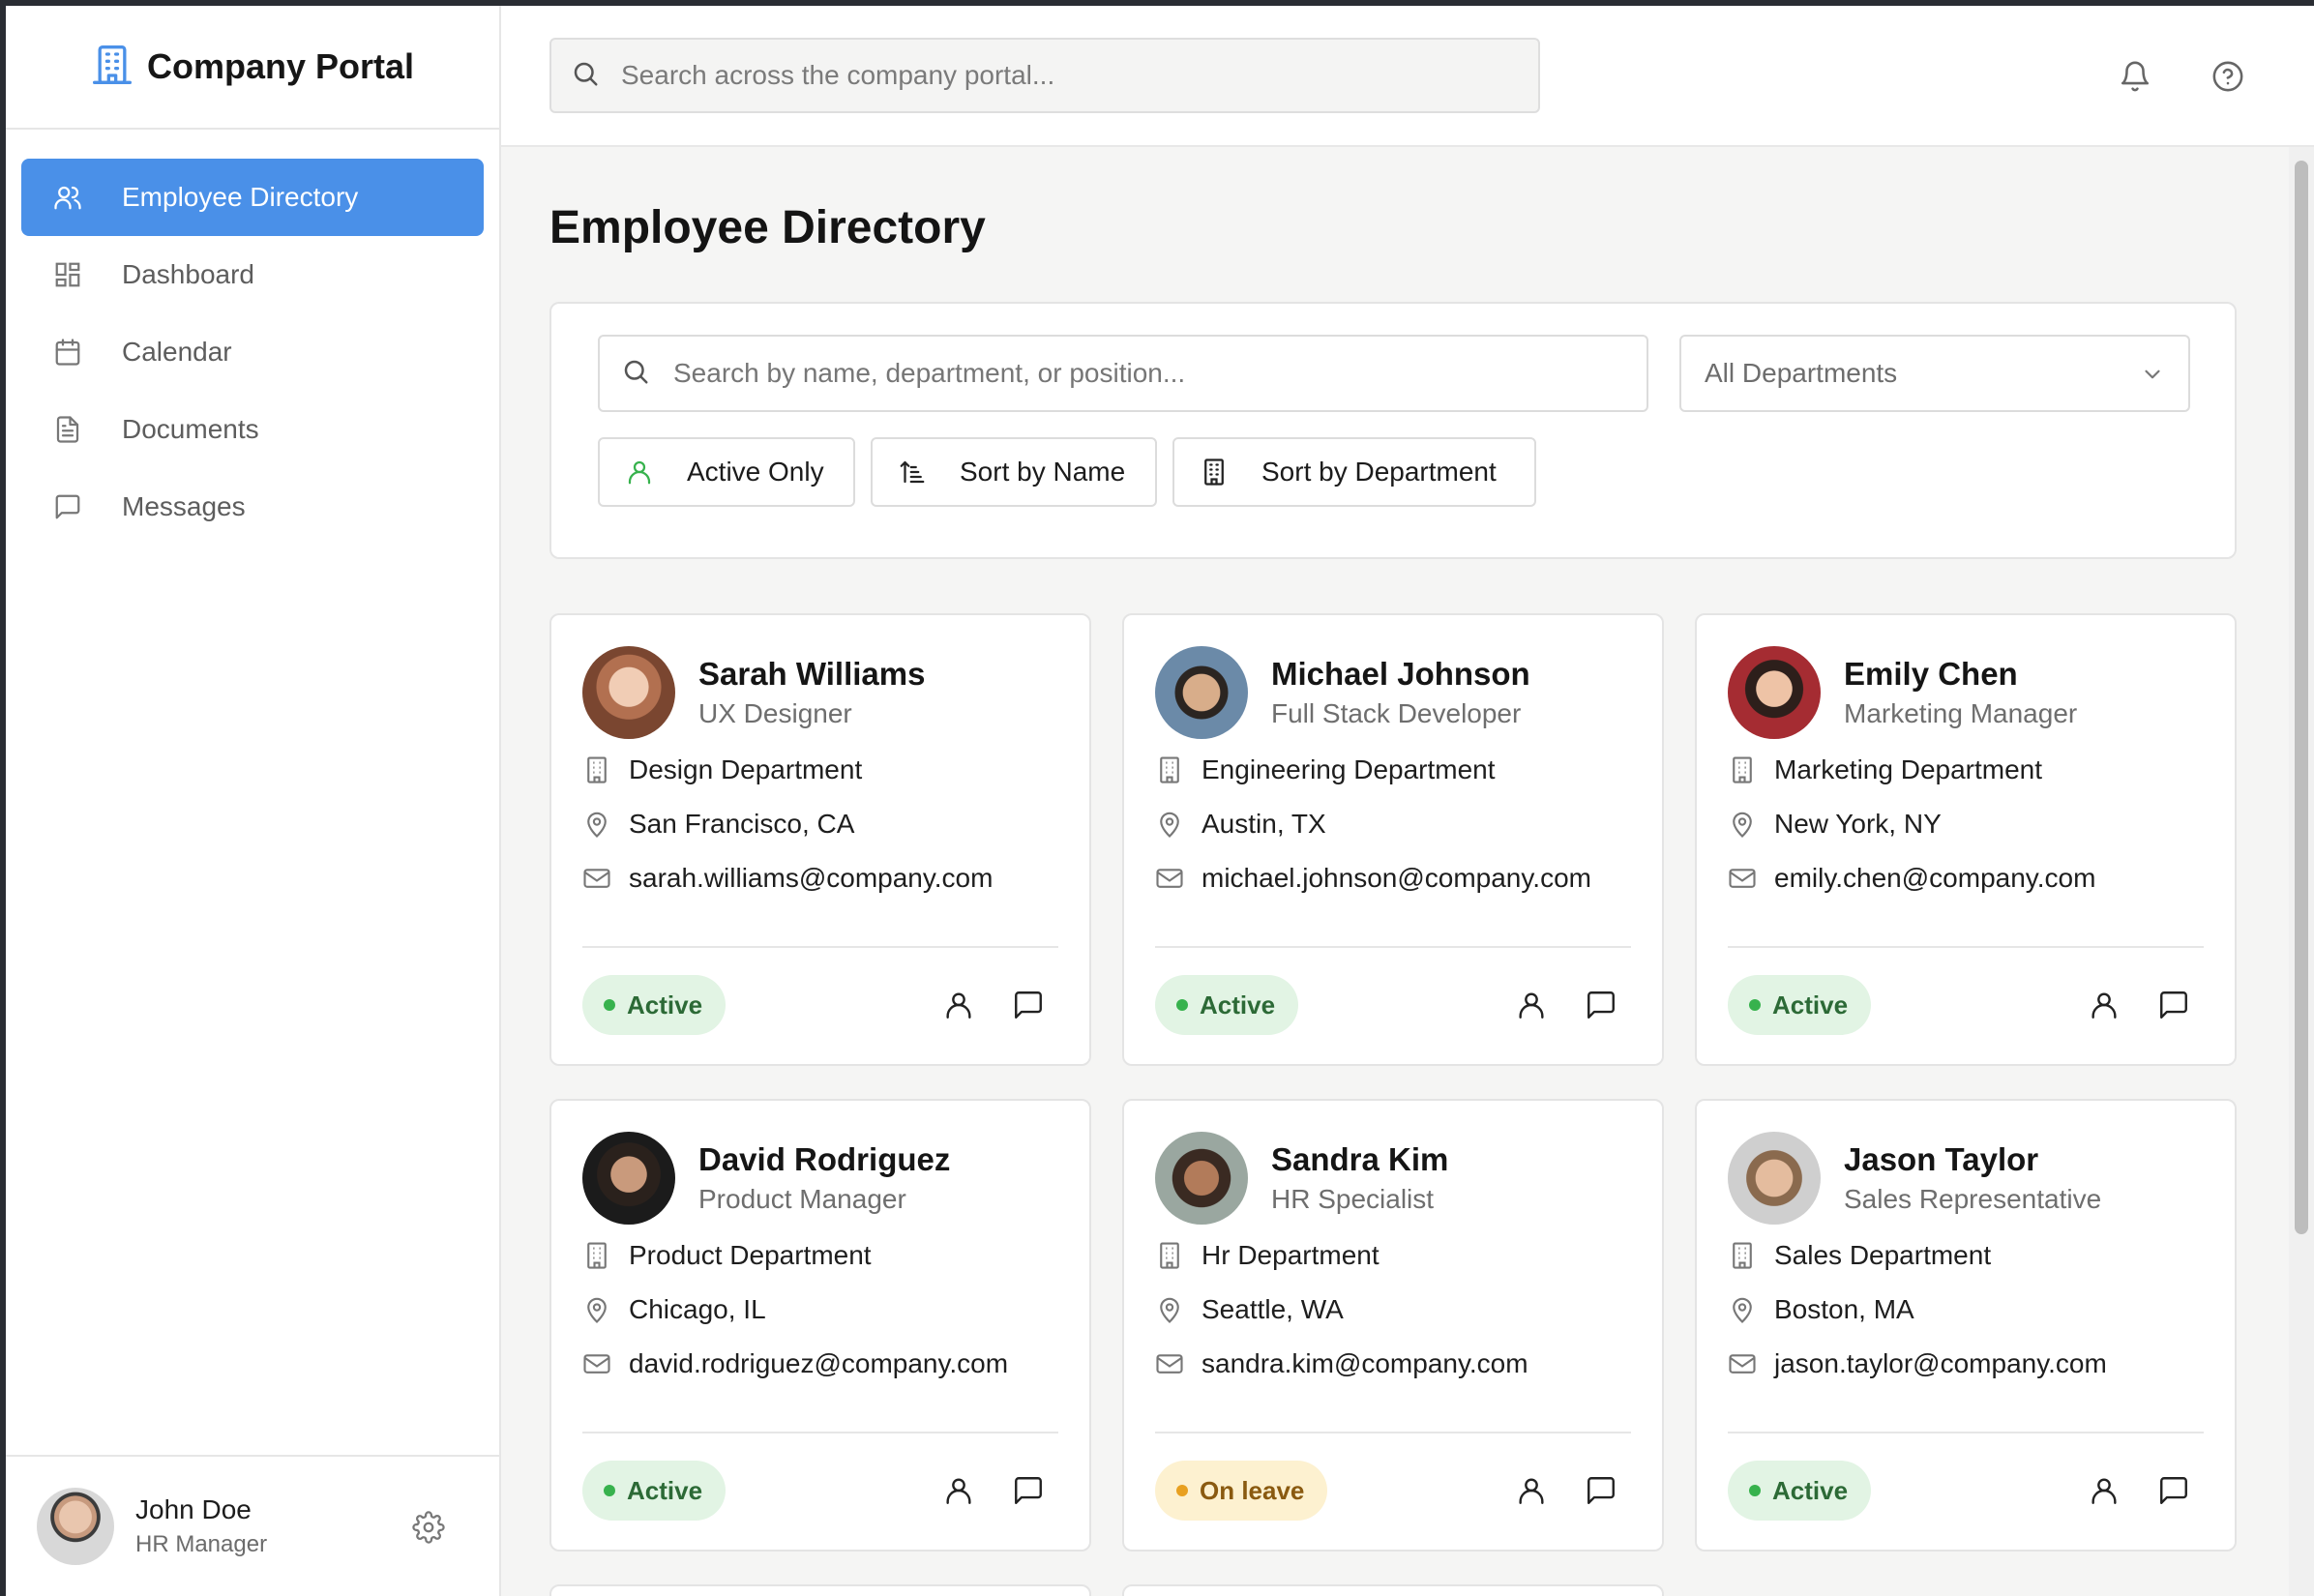 Image resolution: width=2314 pixels, height=1596 pixels. I want to click on directory-search, so click(1123, 373).